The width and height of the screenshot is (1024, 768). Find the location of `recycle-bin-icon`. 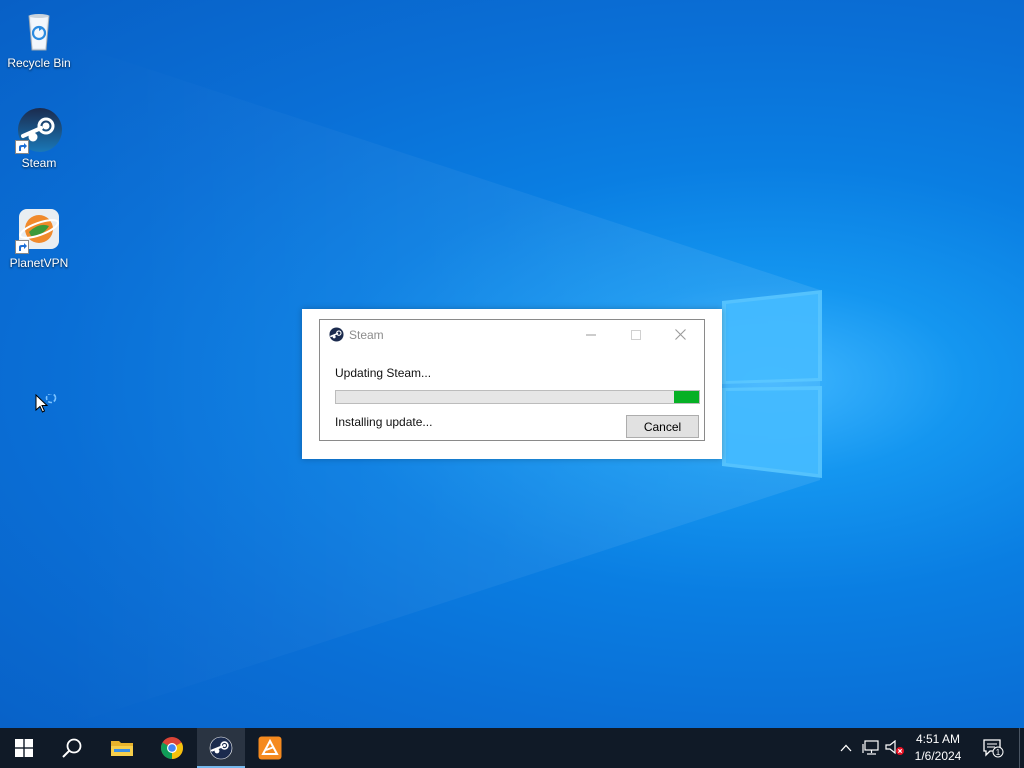

recycle-bin-icon is located at coordinates (39, 30).